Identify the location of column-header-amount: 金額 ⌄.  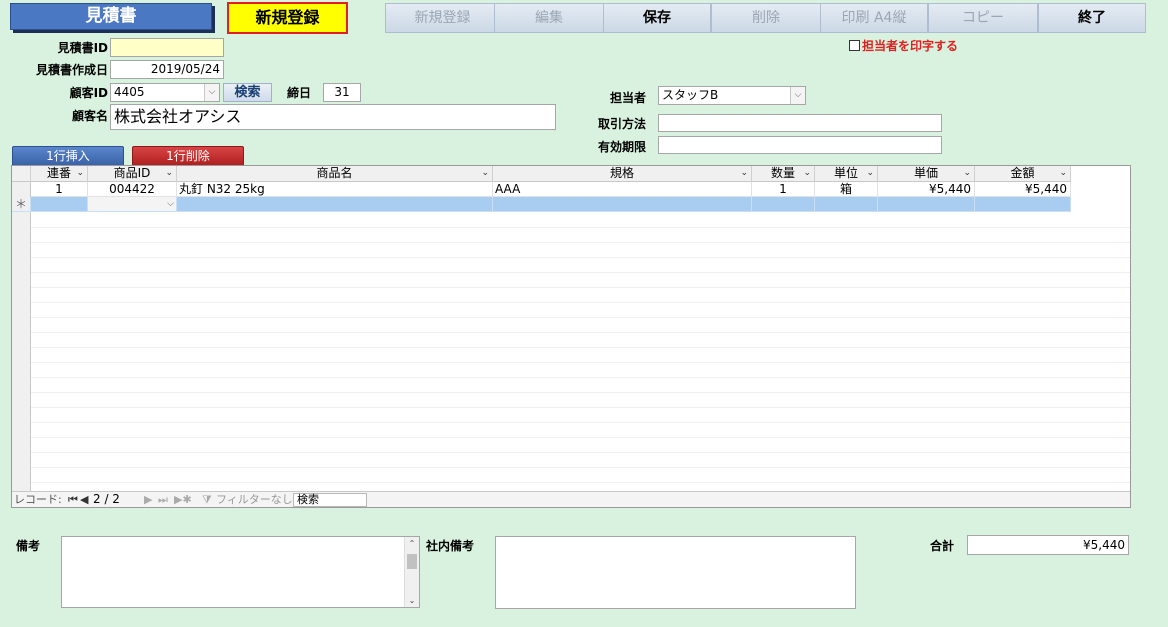
(1023, 174).